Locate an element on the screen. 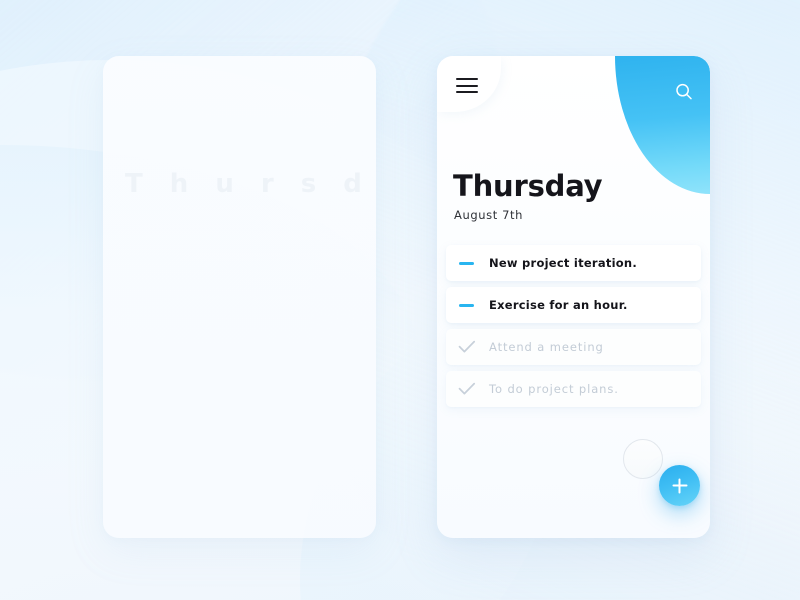 The height and width of the screenshot is (600, 800). task-row: To do project plans. is located at coordinates (573, 389).